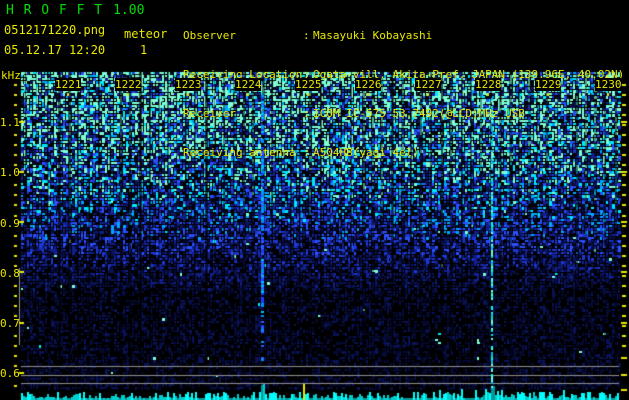 The width and height of the screenshot is (629, 400). What do you see at coordinates (11, 75) in the screenshot?
I see `y-axis-unit-label: kHz` at bounding box center [11, 75].